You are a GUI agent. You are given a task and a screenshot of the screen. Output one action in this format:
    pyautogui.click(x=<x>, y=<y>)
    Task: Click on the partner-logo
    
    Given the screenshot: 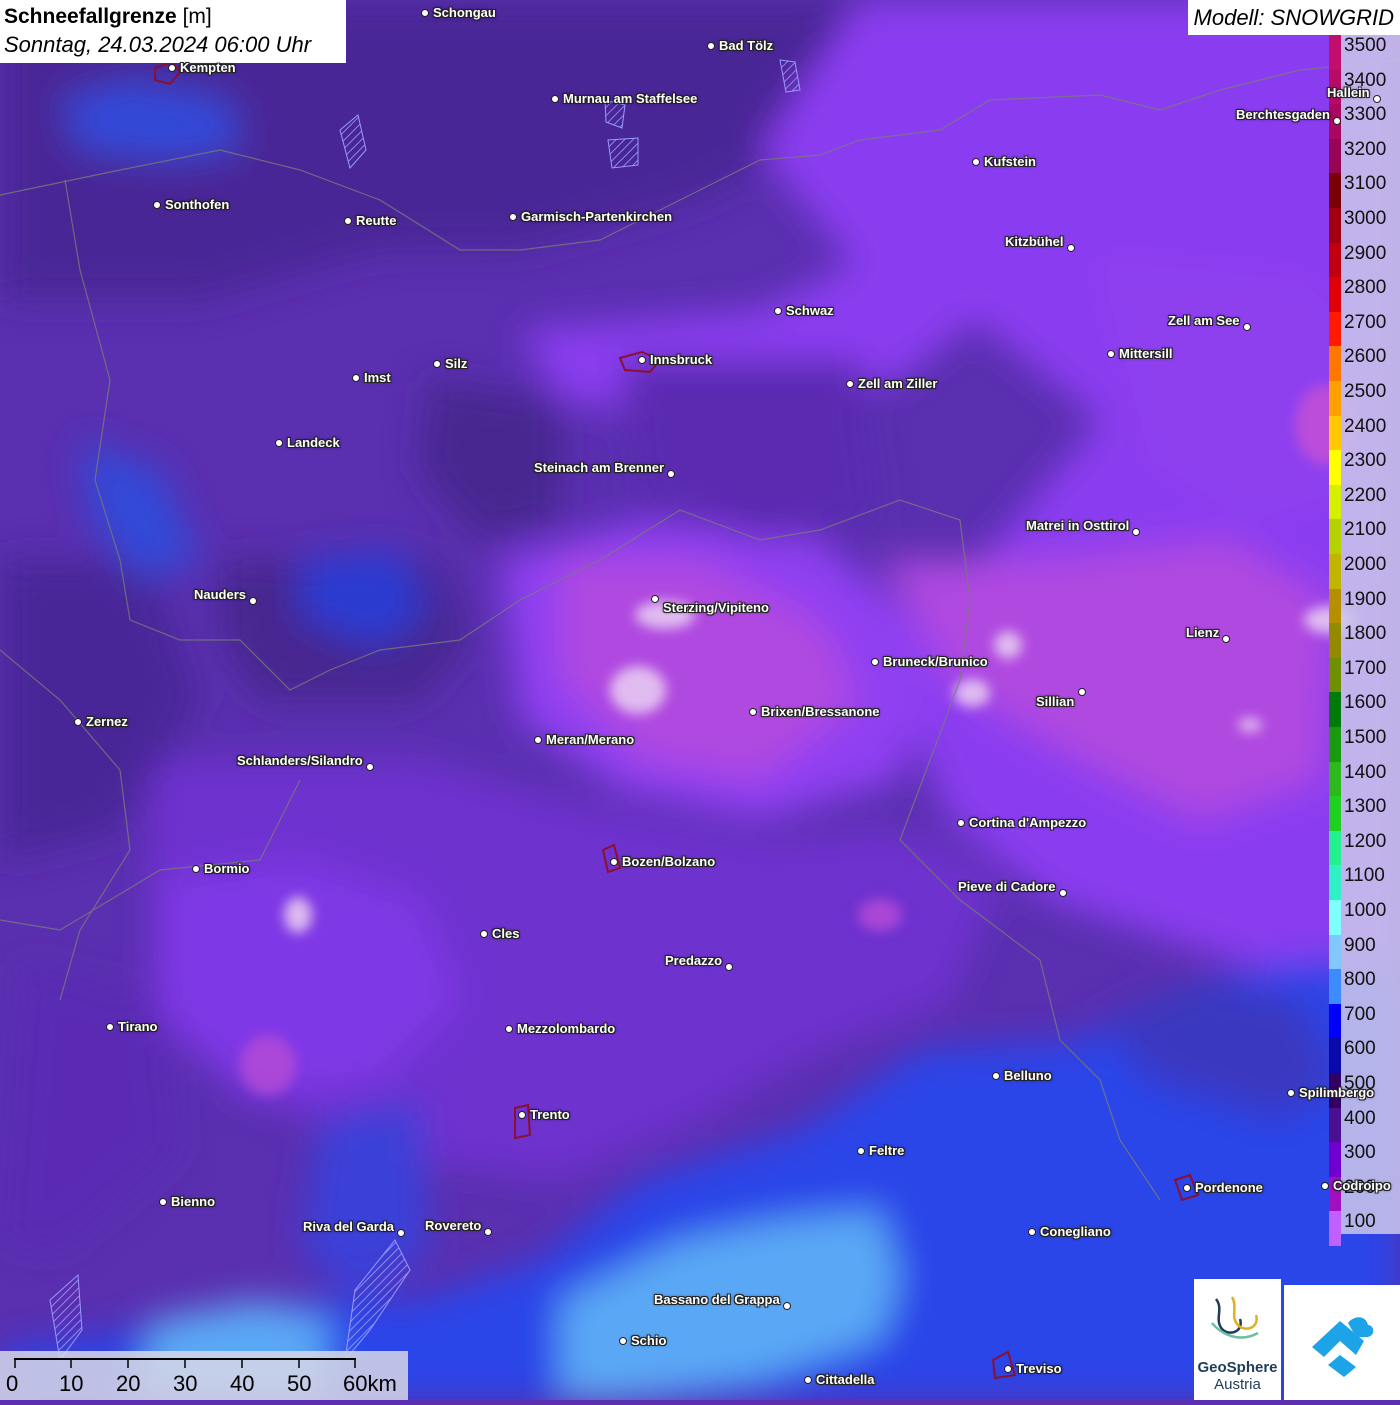 What is the action you would take?
    pyautogui.click(x=1342, y=1342)
    